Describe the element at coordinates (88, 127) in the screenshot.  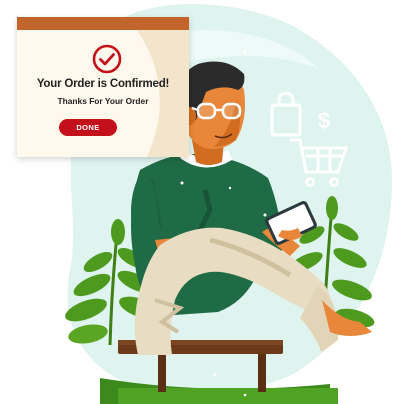
I see `done-button: DONE` at that location.